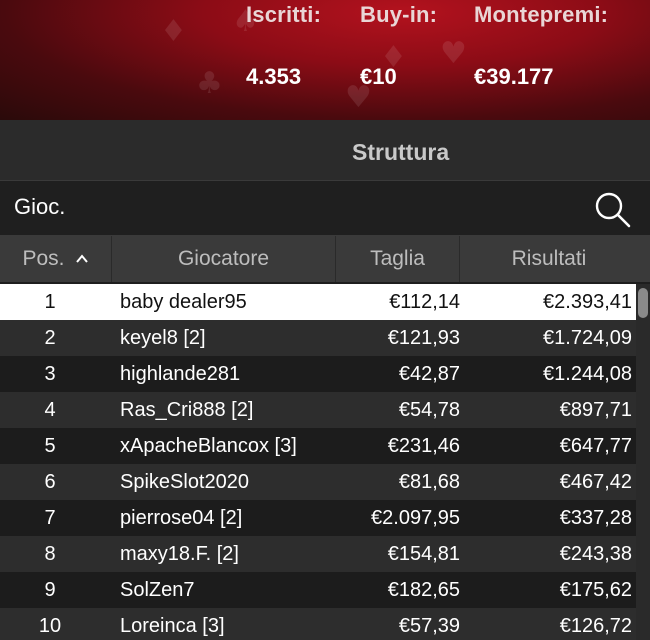 The width and height of the screenshot is (650, 640). Describe the element at coordinates (423, 337) in the screenshot. I see `bounty-cell: €121,93` at that location.